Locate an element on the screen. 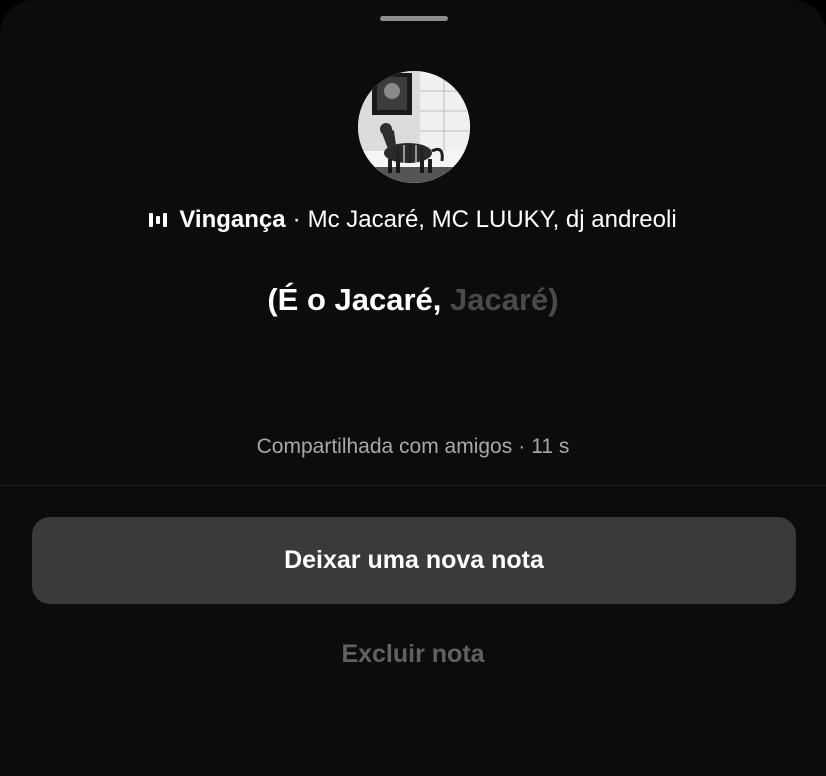  lyric-line: (É o Jacaré, Jacaré) is located at coordinates (413, 300).